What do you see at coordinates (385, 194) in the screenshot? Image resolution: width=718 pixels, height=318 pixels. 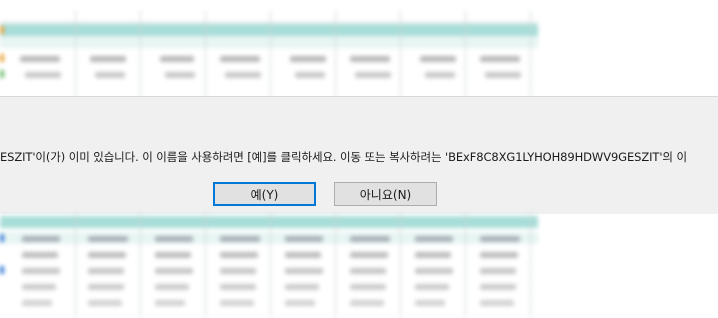 I see `no-button: 아니요(N)` at bounding box center [385, 194].